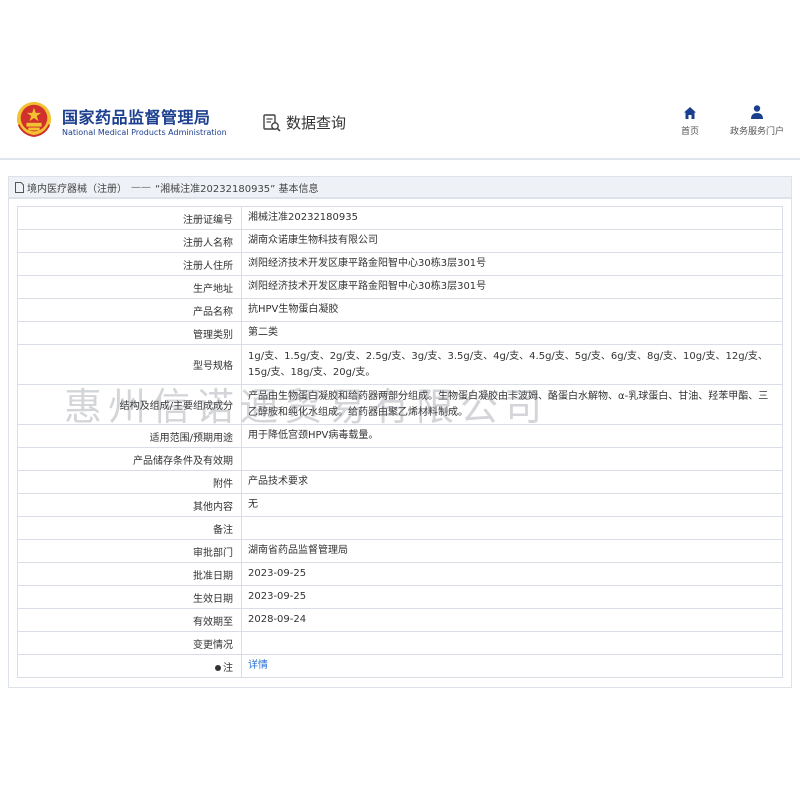 The width and height of the screenshot is (800, 800). What do you see at coordinates (512, 218) in the screenshot?
I see `row-value: 湘械注准20232180935` at bounding box center [512, 218].